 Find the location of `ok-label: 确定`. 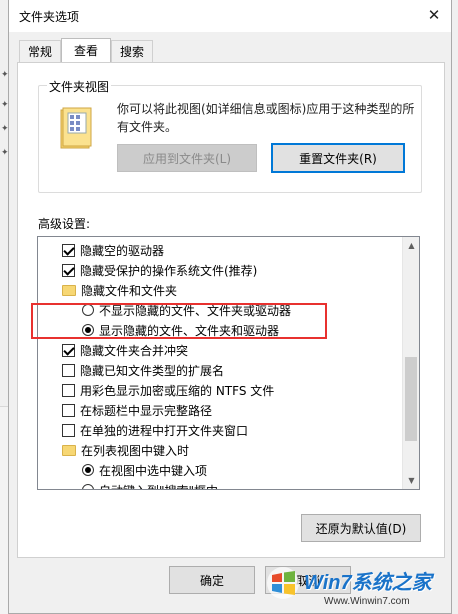

ok-label: 确定 is located at coordinates (211, 580).